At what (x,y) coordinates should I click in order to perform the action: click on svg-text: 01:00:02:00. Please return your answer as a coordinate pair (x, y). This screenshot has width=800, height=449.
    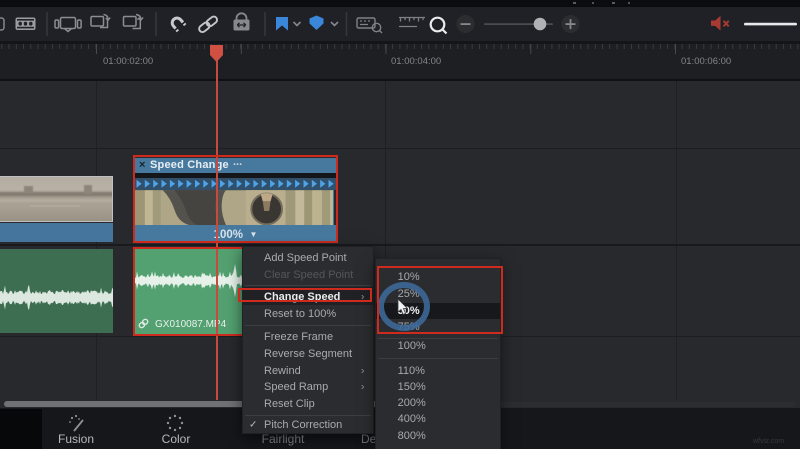
    Looking at the image, I should click on (128, 61).